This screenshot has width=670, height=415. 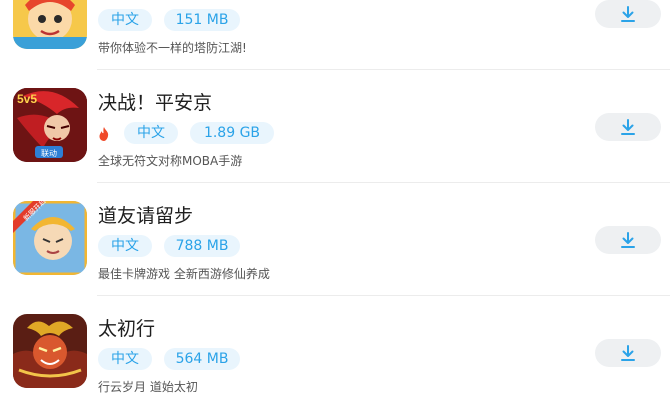 I want to click on app-badges: 中文 151 MB, so click(x=175, y=20).